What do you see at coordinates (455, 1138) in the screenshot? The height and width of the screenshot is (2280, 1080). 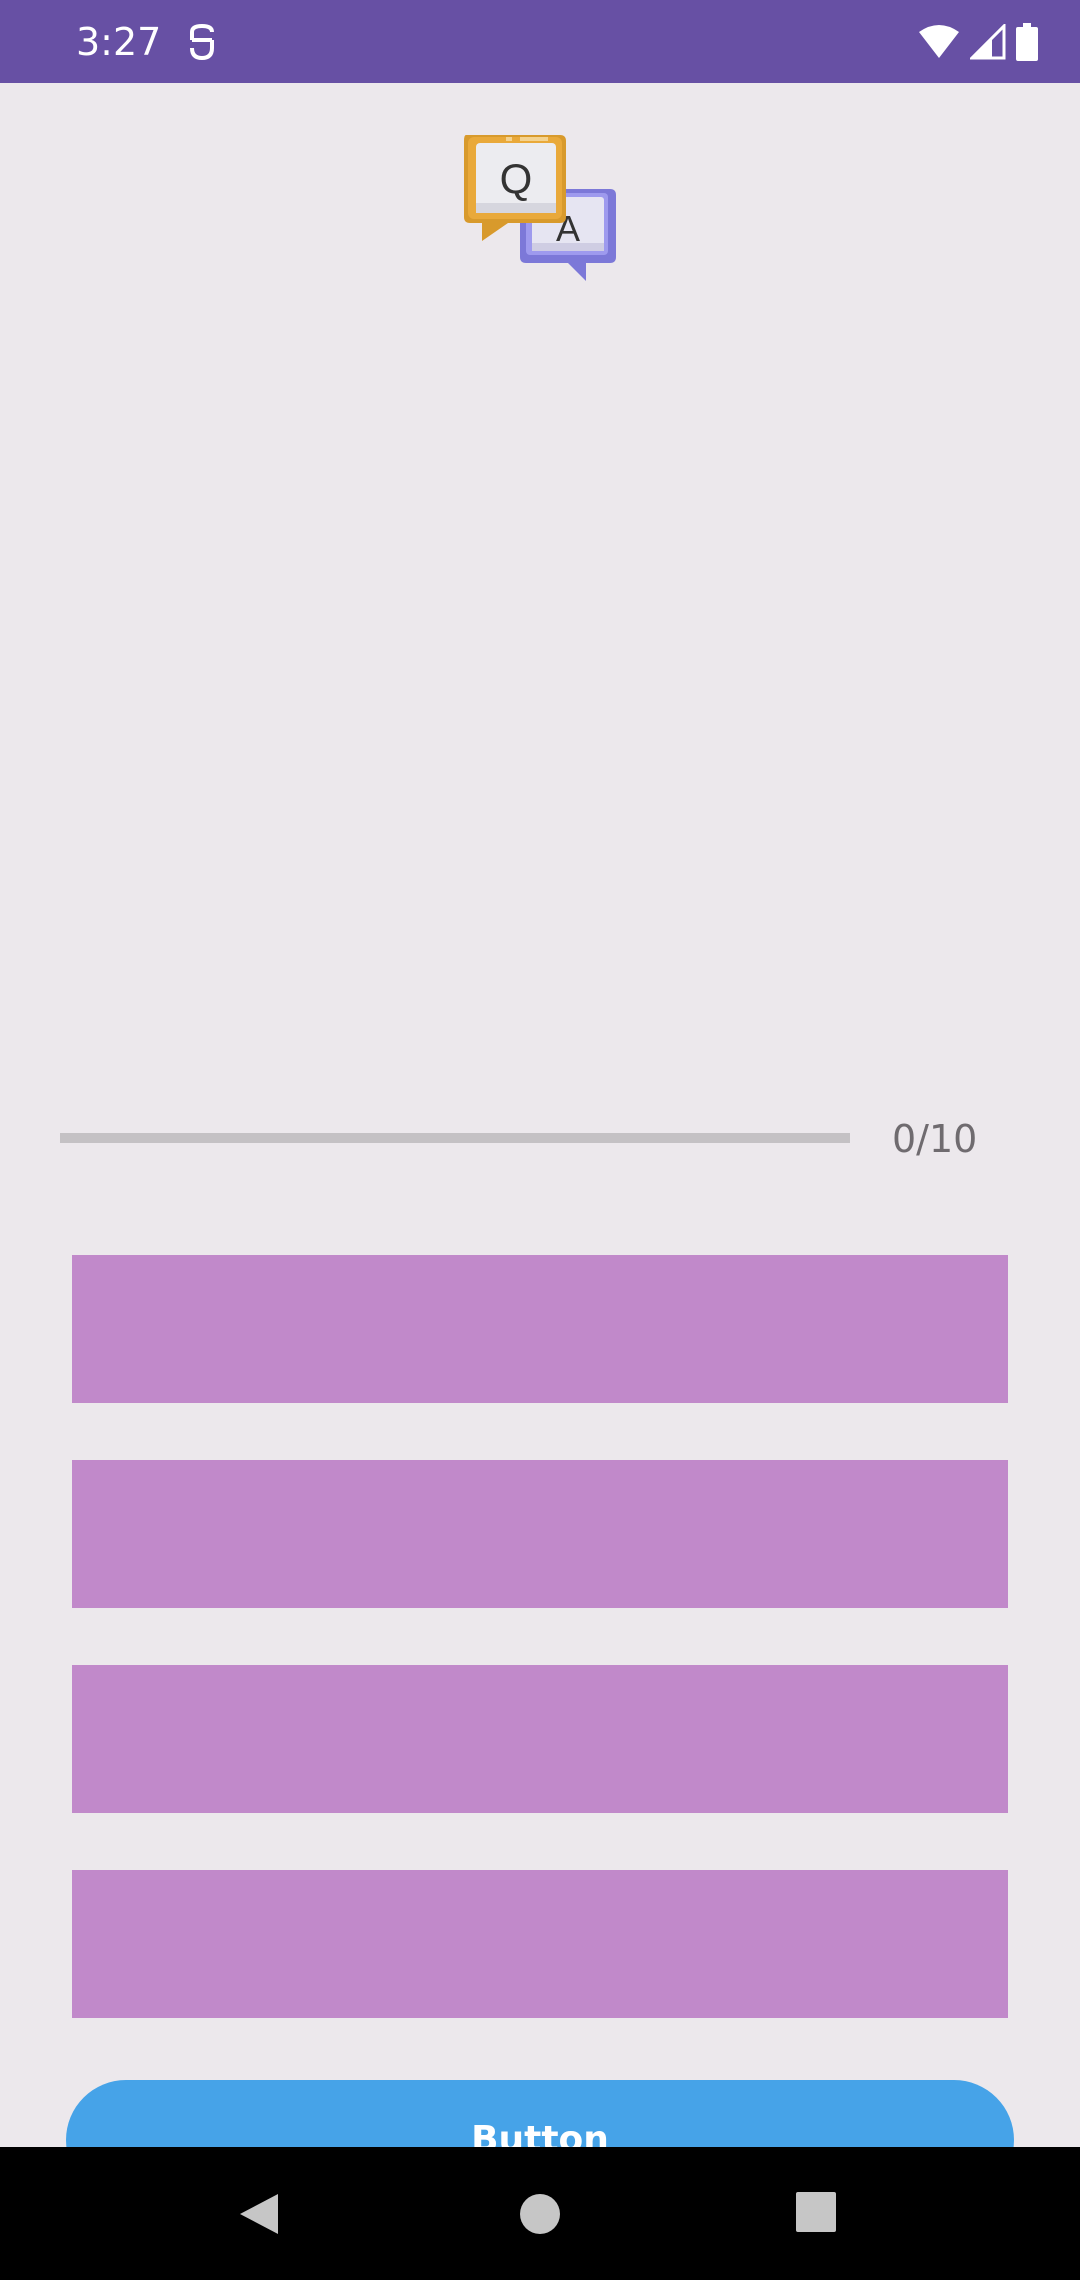 I see `quiz-progress-bar` at bounding box center [455, 1138].